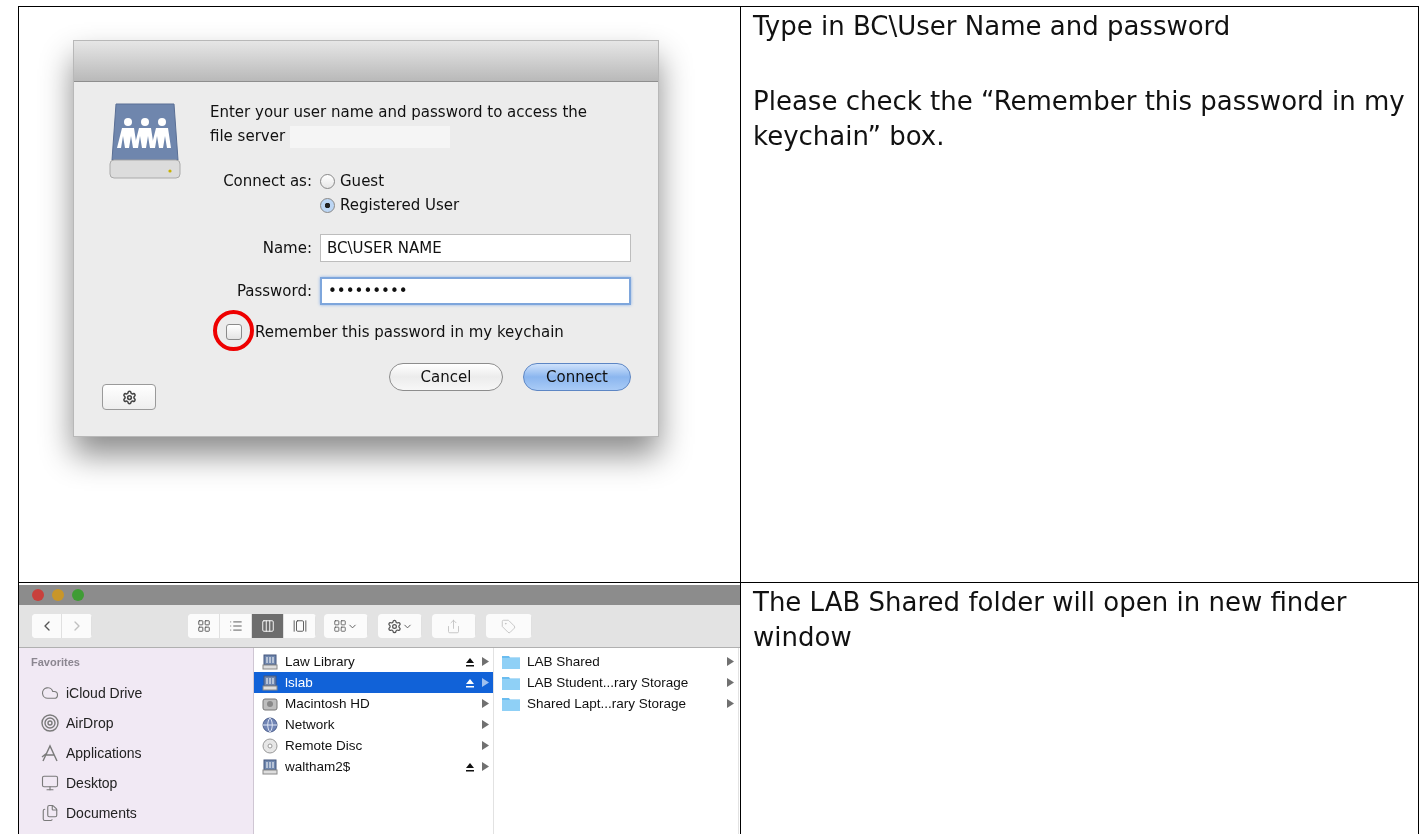 The width and height of the screenshot is (1422, 834). Describe the element at coordinates (340, 626) in the screenshot. I see `grid-icon` at that location.